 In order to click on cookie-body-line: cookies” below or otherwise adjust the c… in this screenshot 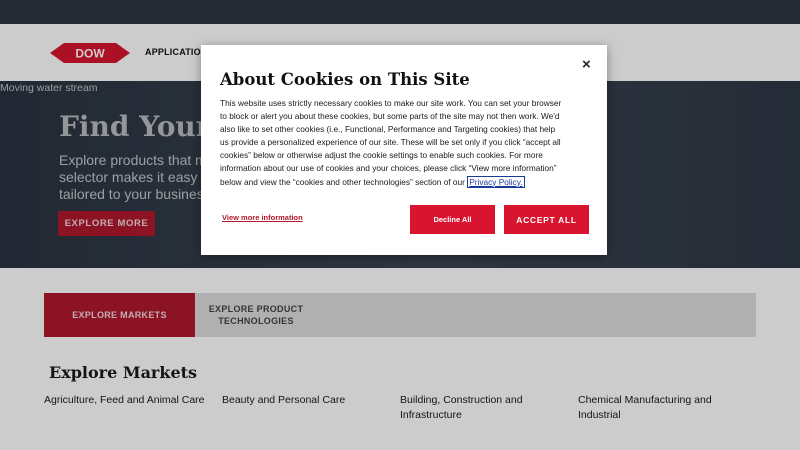, I will do `click(381, 155)`.